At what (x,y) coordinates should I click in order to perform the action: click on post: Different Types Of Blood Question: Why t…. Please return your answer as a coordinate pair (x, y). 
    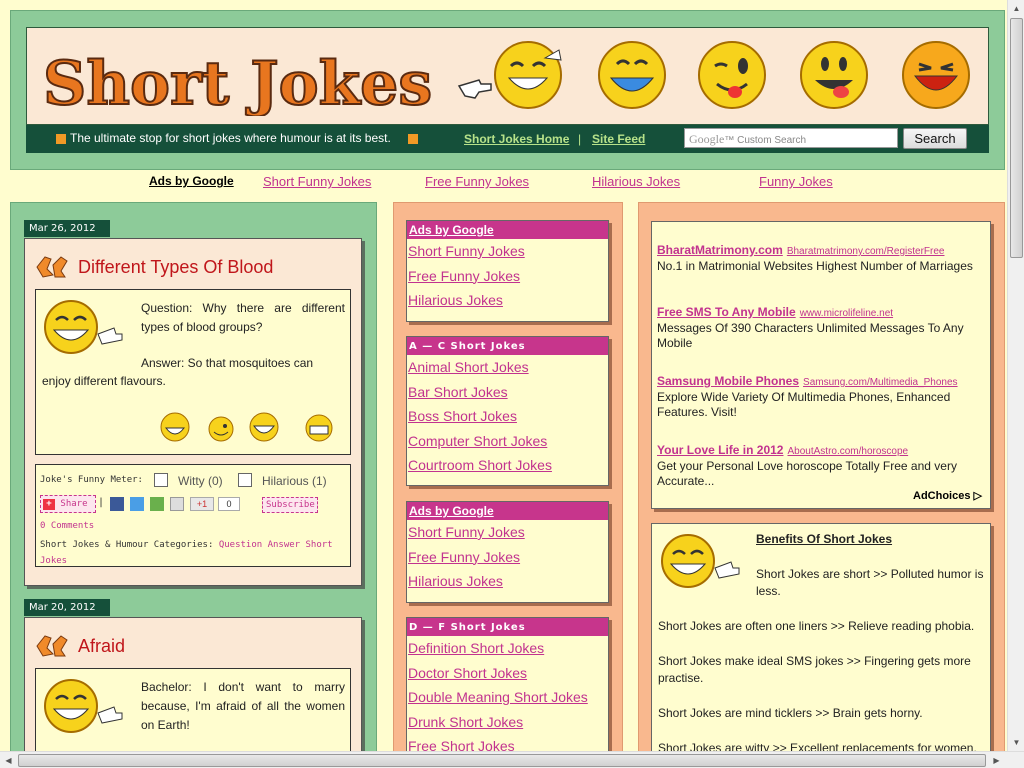
    Looking at the image, I should click on (193, 412).